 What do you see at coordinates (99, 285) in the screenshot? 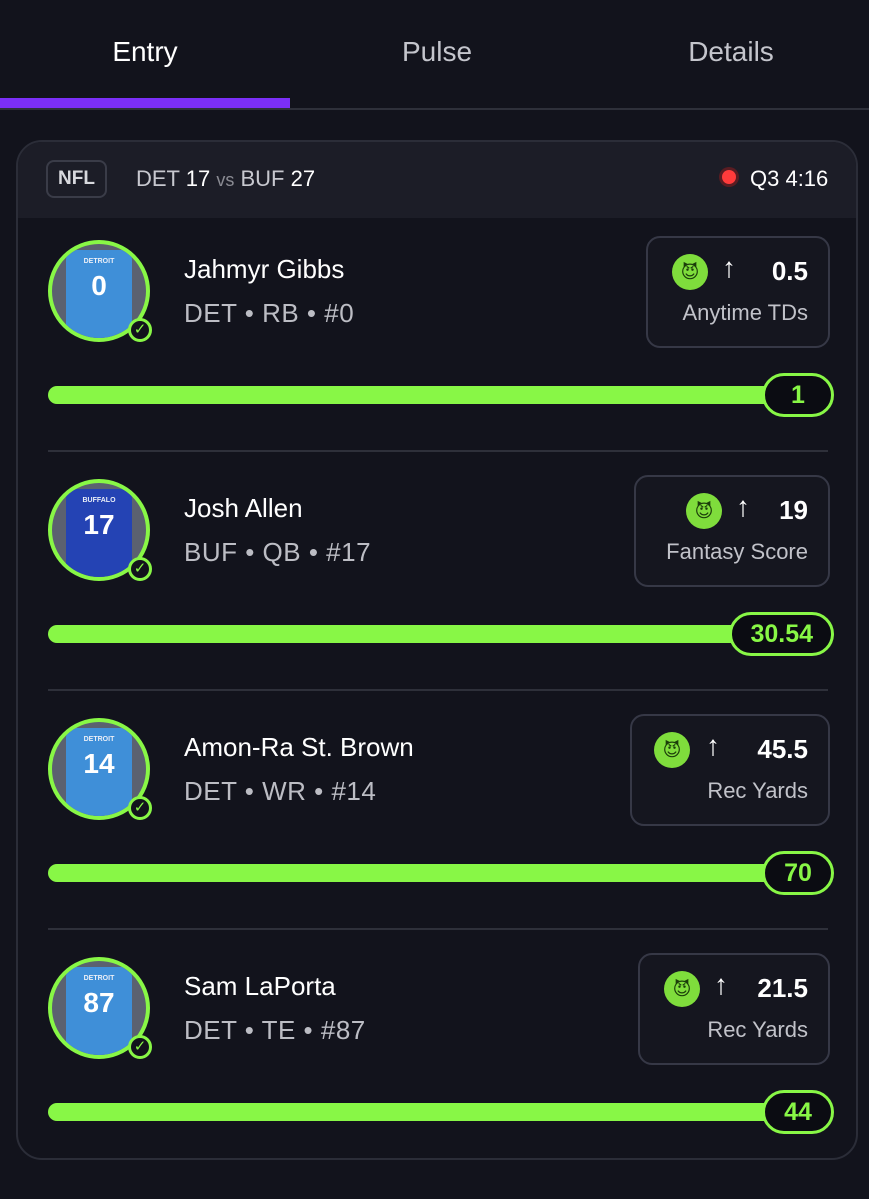
I see `jersey-number: 0` at bounding box center [99, 285].